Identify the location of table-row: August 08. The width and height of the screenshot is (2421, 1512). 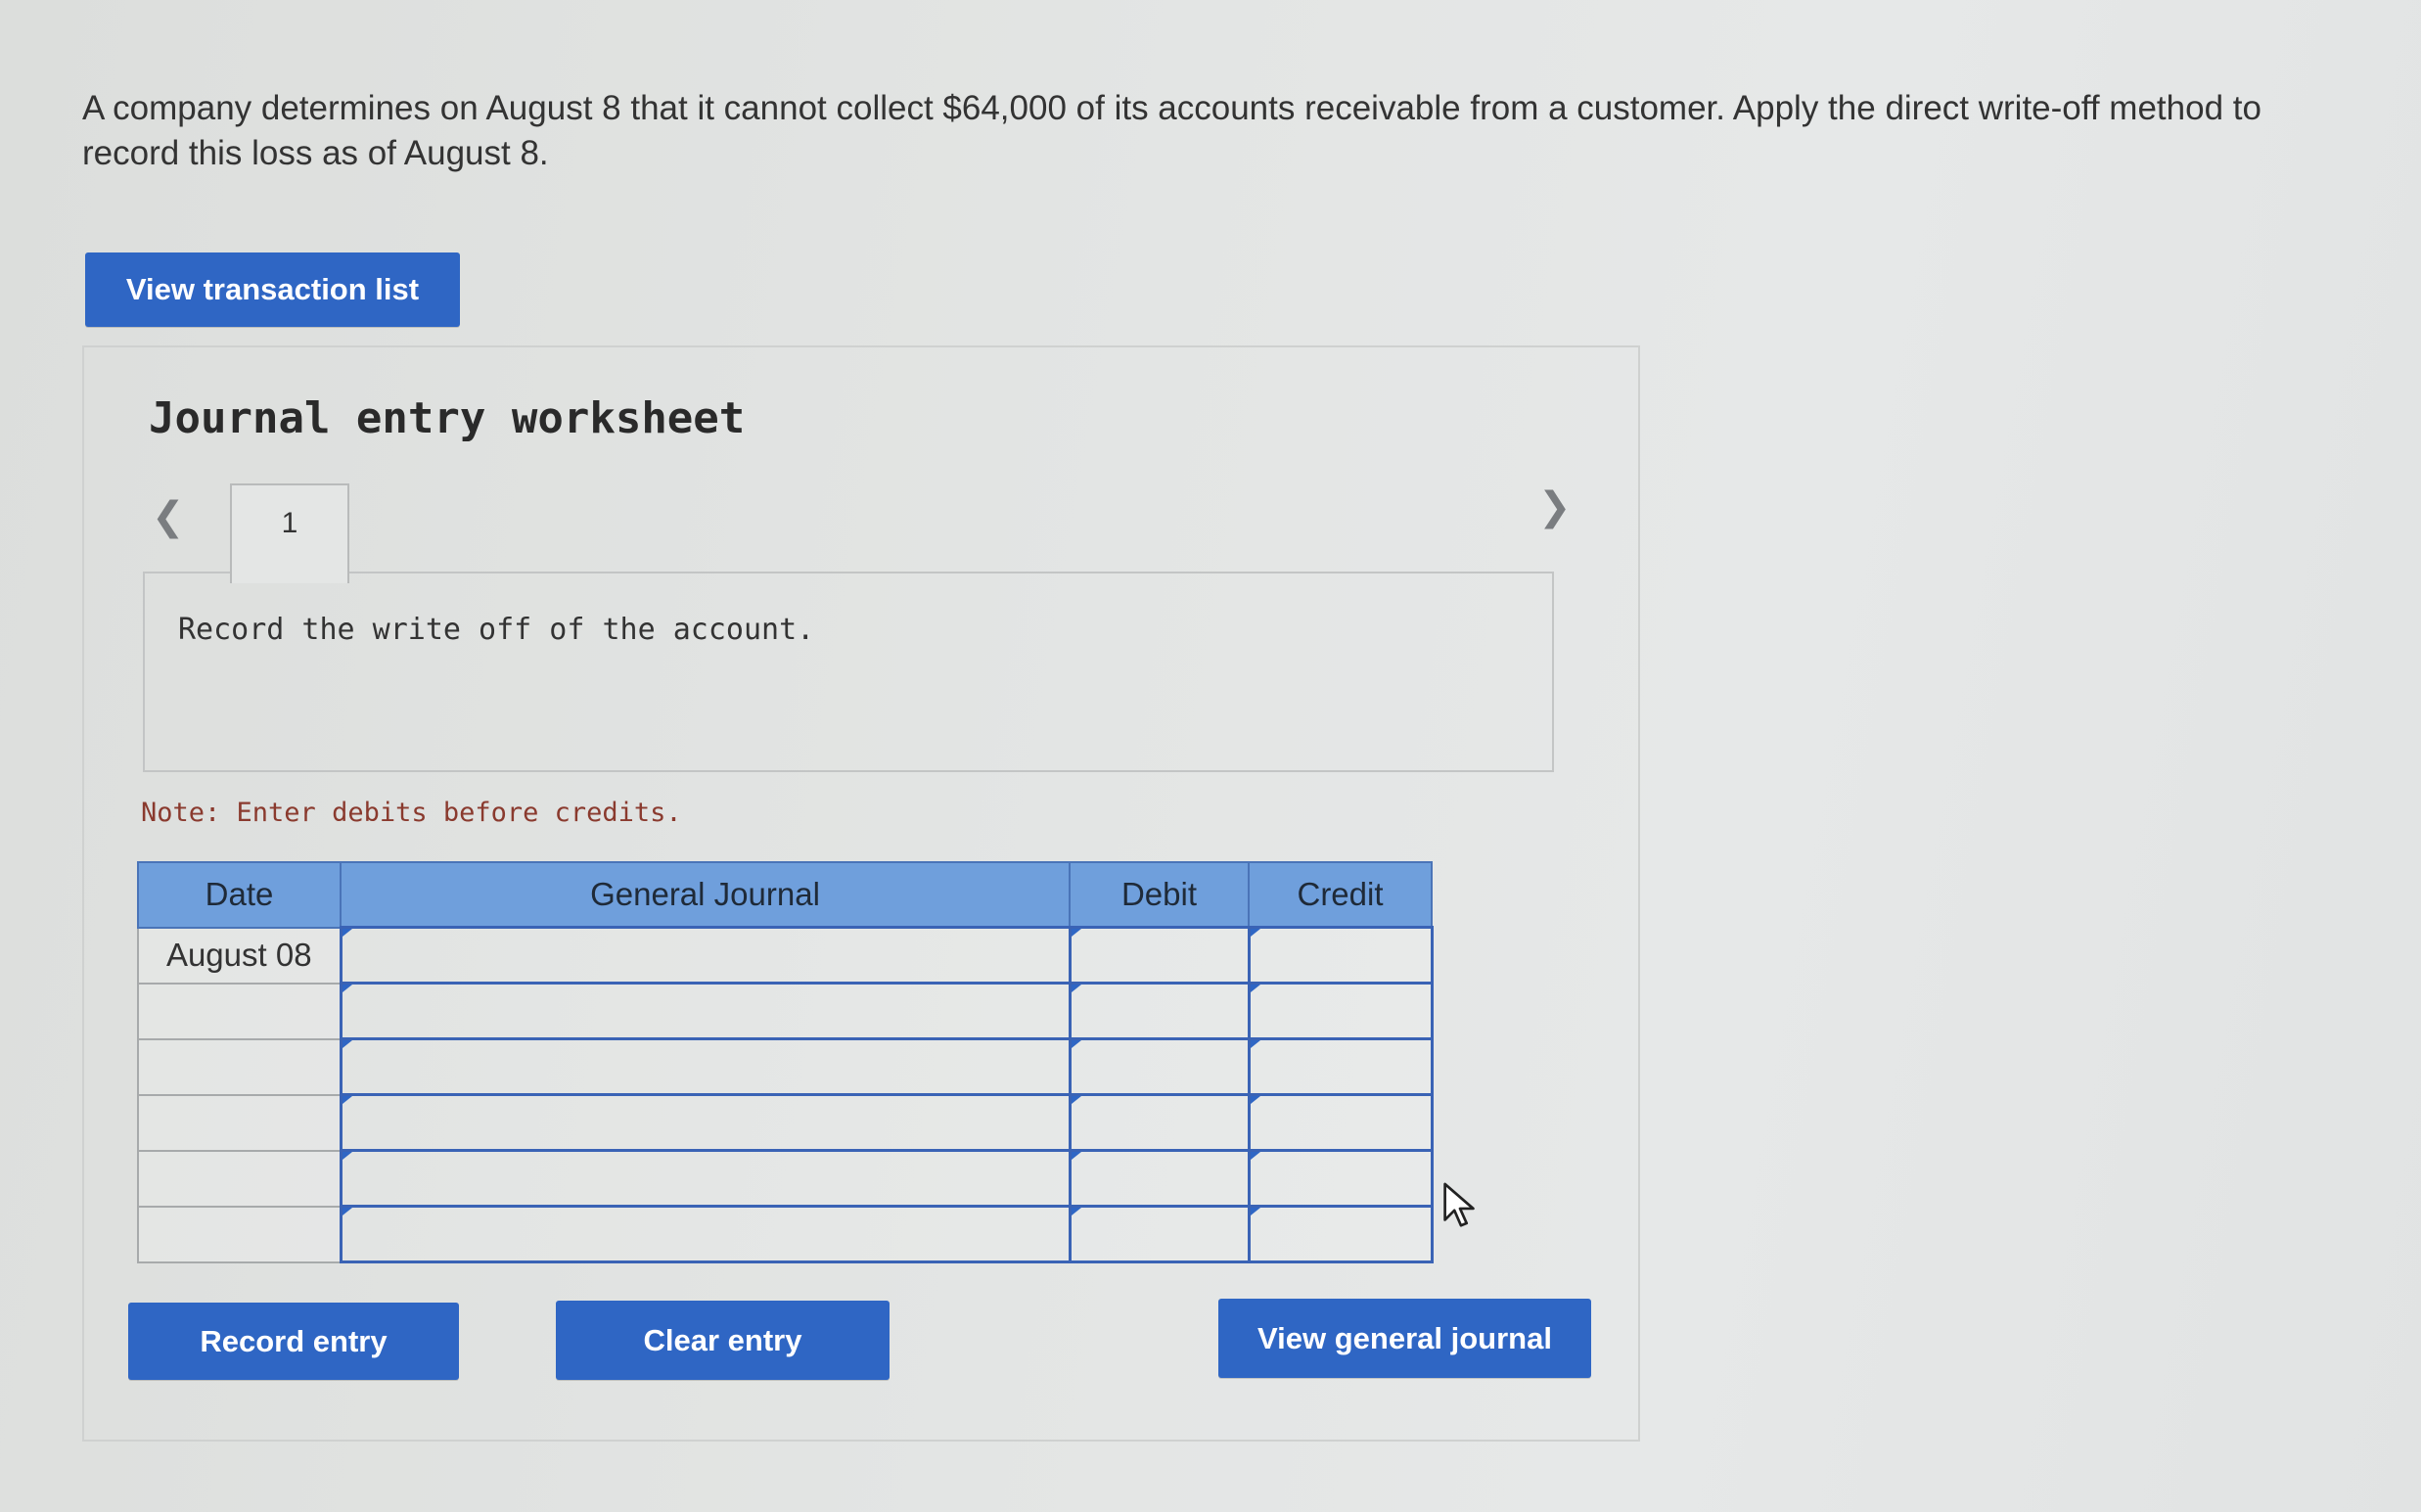
(785, 955).